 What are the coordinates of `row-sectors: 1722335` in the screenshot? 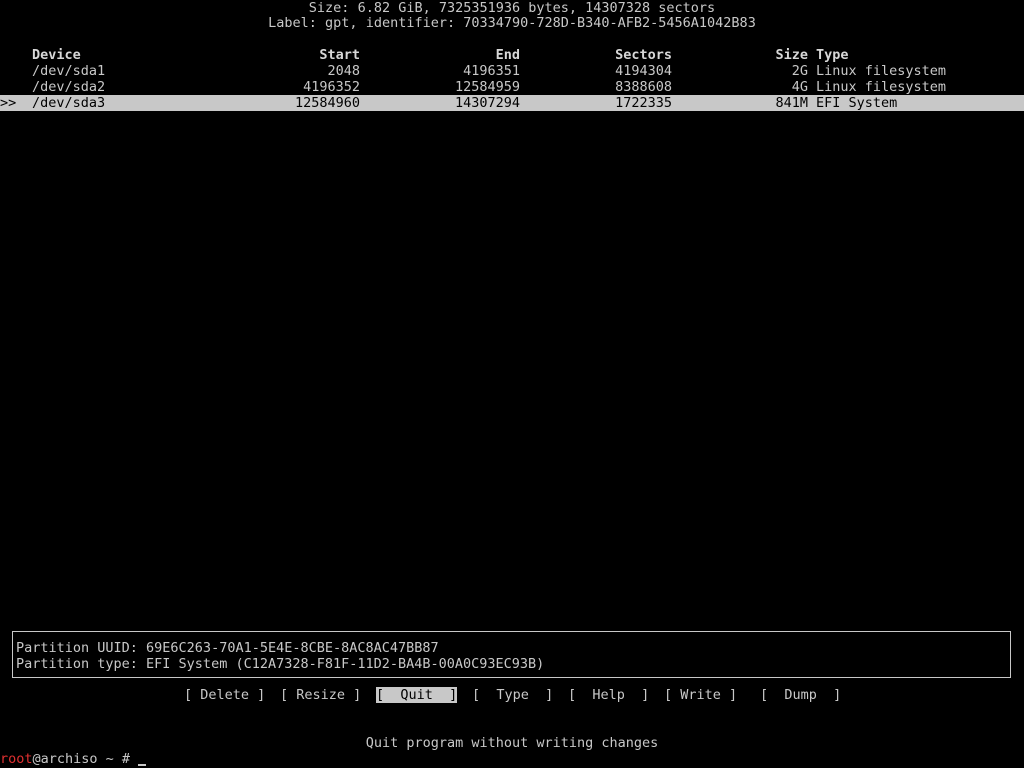 It's located at (643, 103).